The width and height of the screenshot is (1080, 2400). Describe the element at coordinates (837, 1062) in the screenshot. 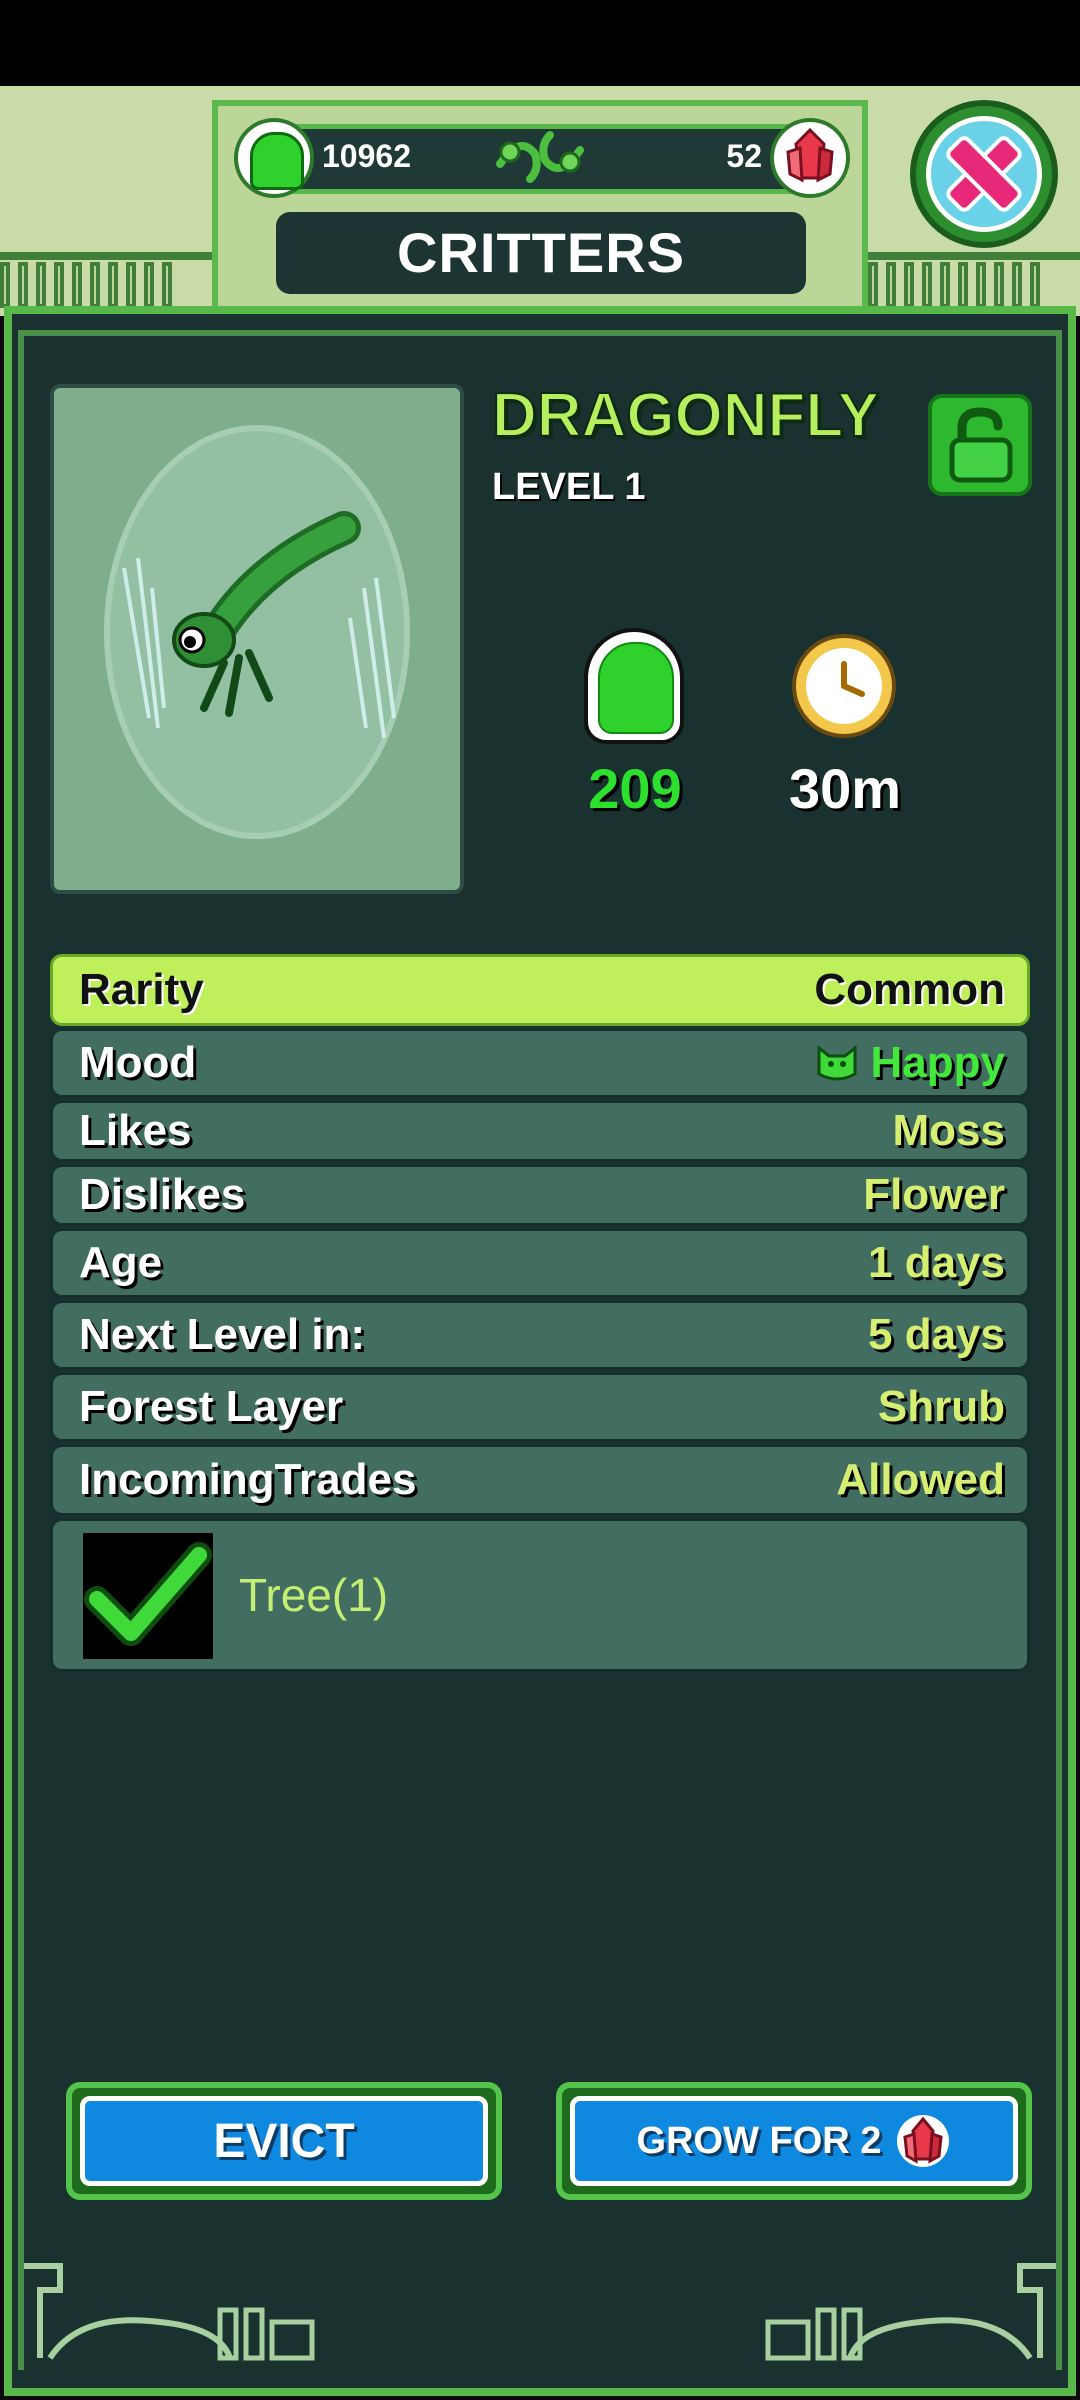

I see `mood-cat-icon` at that location.